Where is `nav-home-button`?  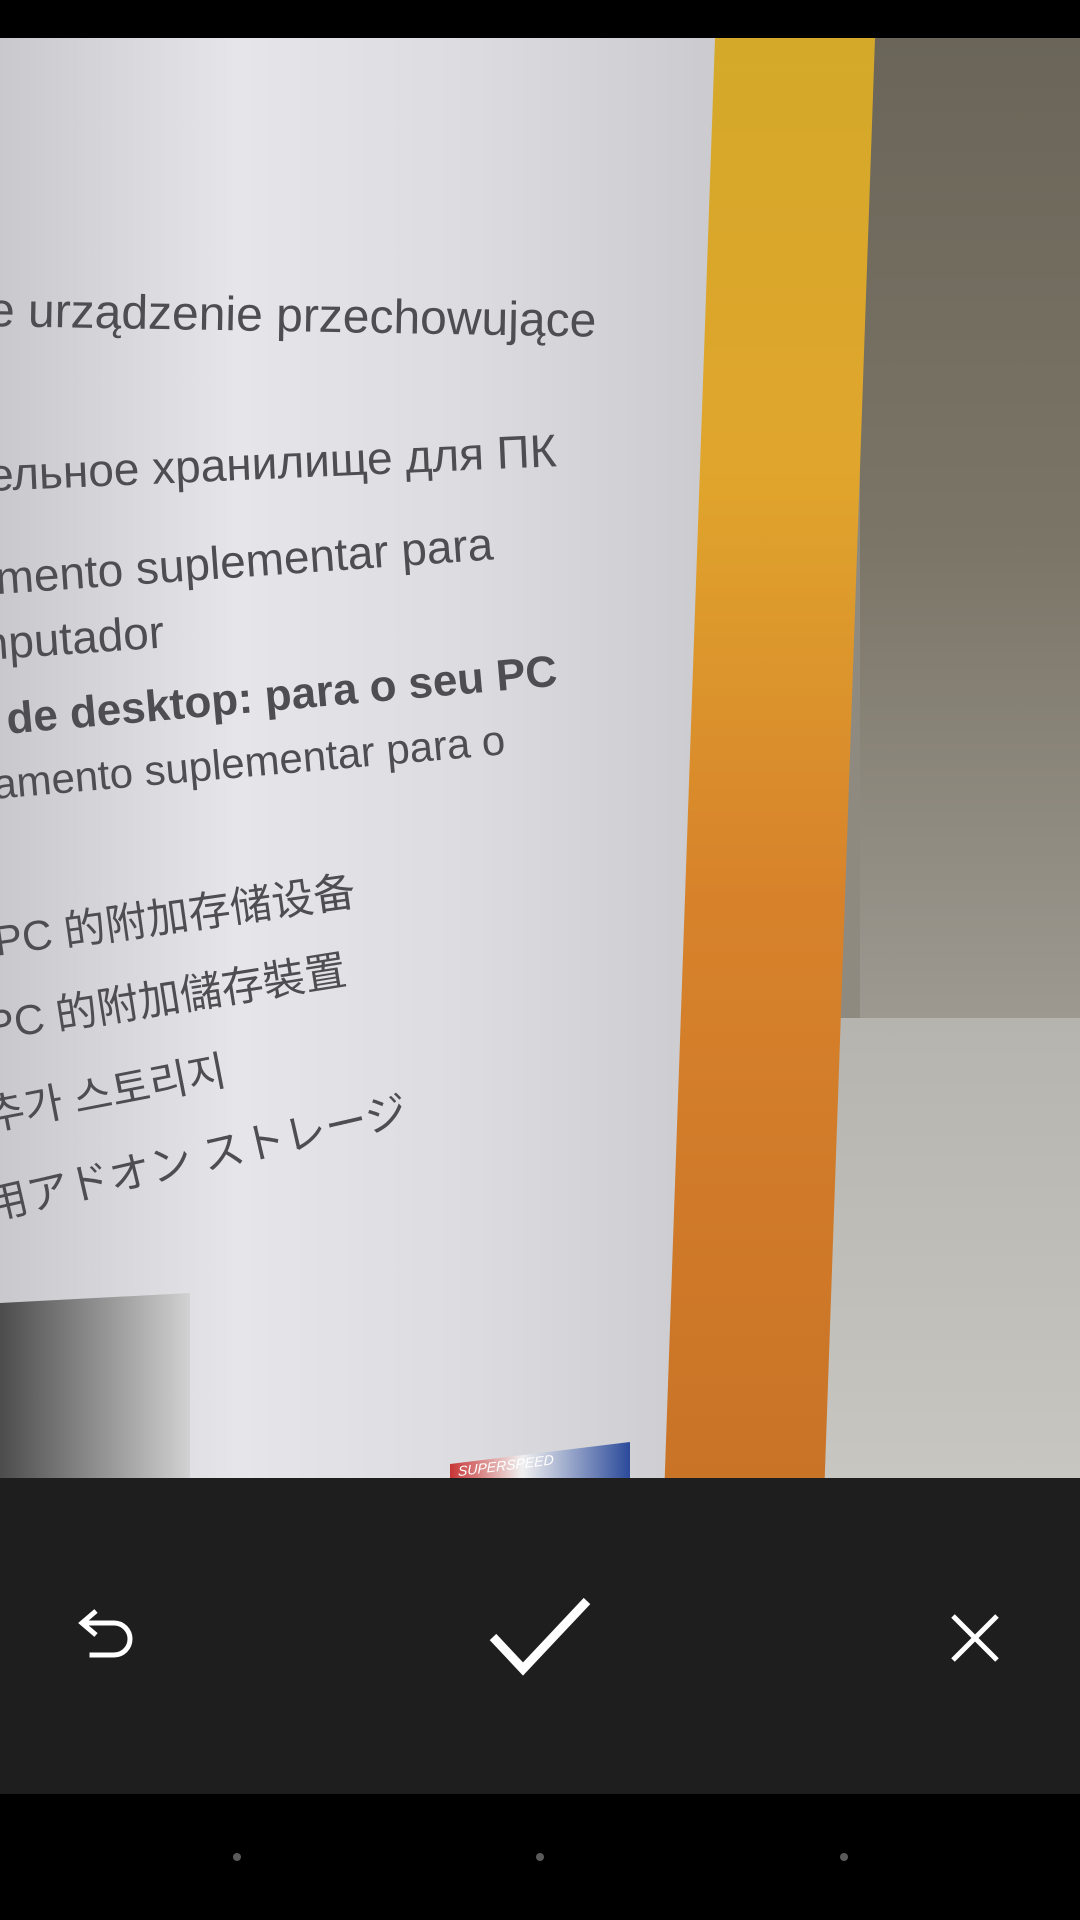 nav-home-button is located at coordinates (540, 1857).